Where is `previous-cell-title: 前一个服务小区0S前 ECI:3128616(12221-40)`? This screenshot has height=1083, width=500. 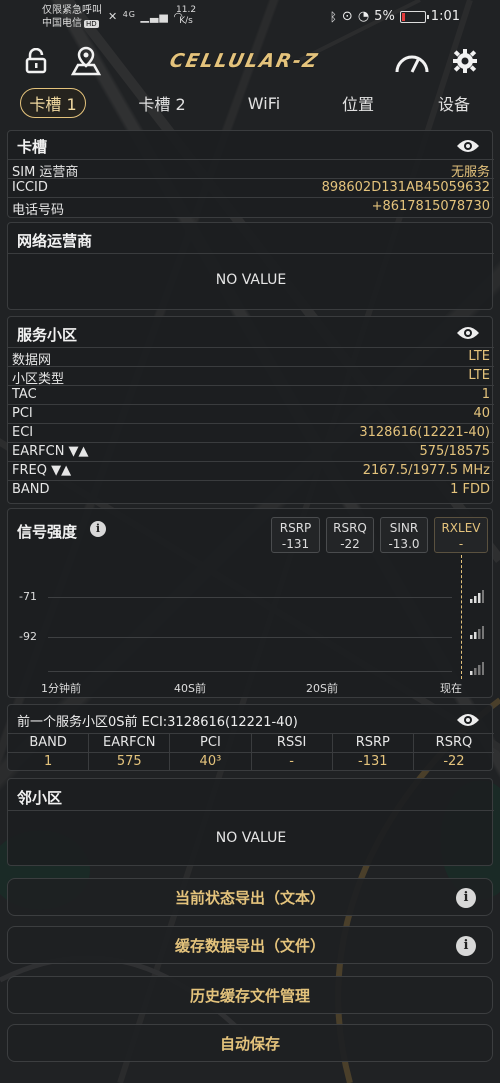 previous-cell-title: 前一个服务小区0S前 ECI:3128616(12221-40) is located at coordinates (157, 722).